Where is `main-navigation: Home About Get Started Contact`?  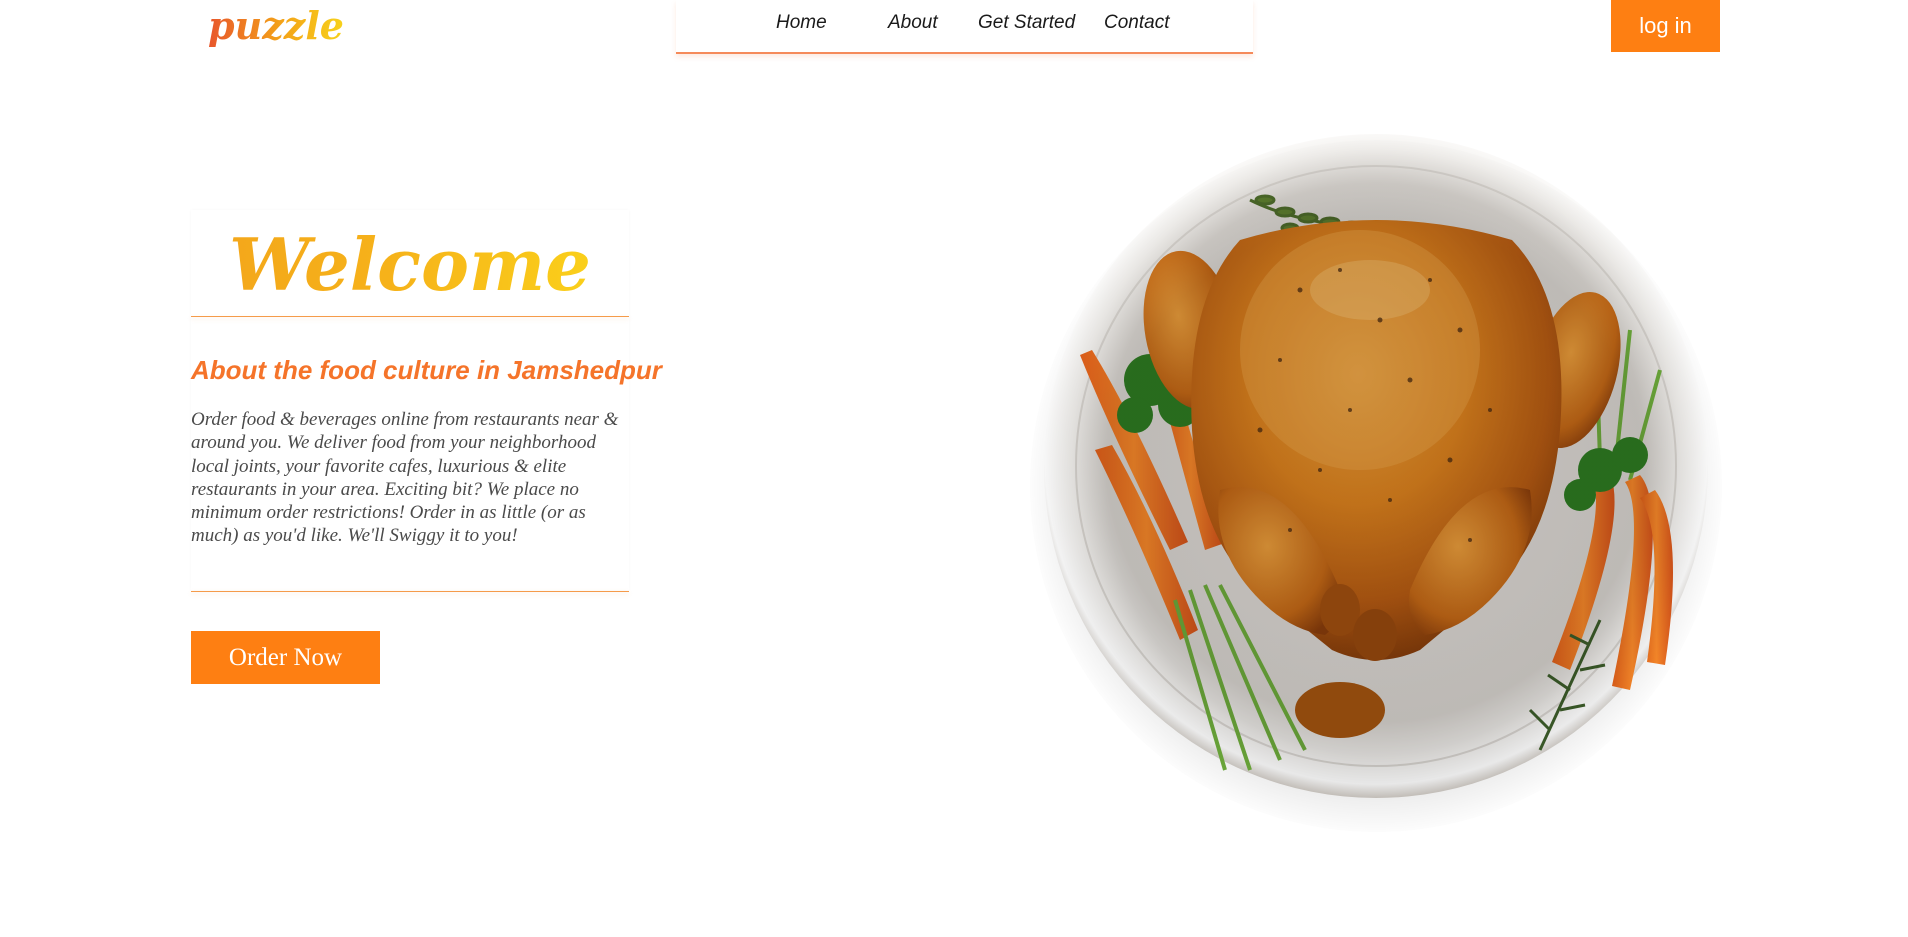 main-navigation: Home About Get Started Contact is located at coordinates (964, 27).